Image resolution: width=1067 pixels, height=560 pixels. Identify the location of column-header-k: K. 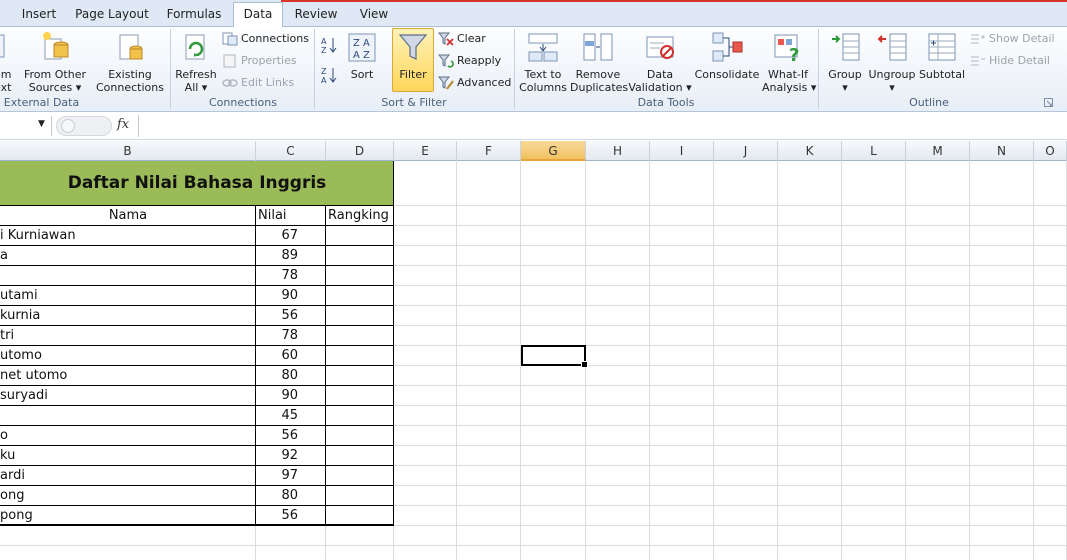
(810, 151).